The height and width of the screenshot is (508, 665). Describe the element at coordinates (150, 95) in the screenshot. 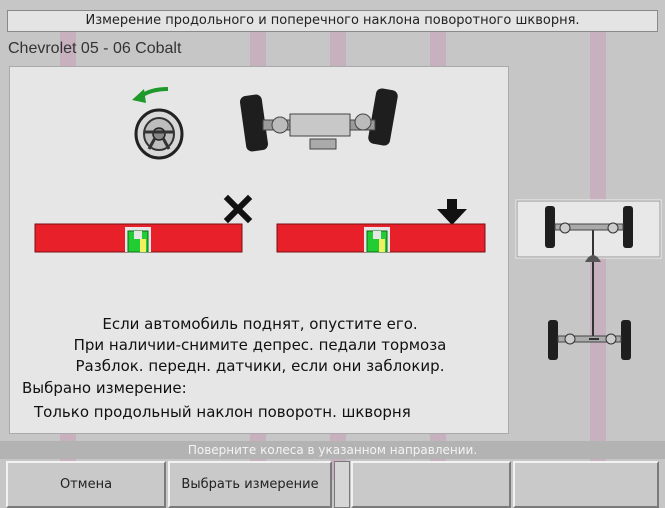

I see `turn-left-arrow-icon` at that location.